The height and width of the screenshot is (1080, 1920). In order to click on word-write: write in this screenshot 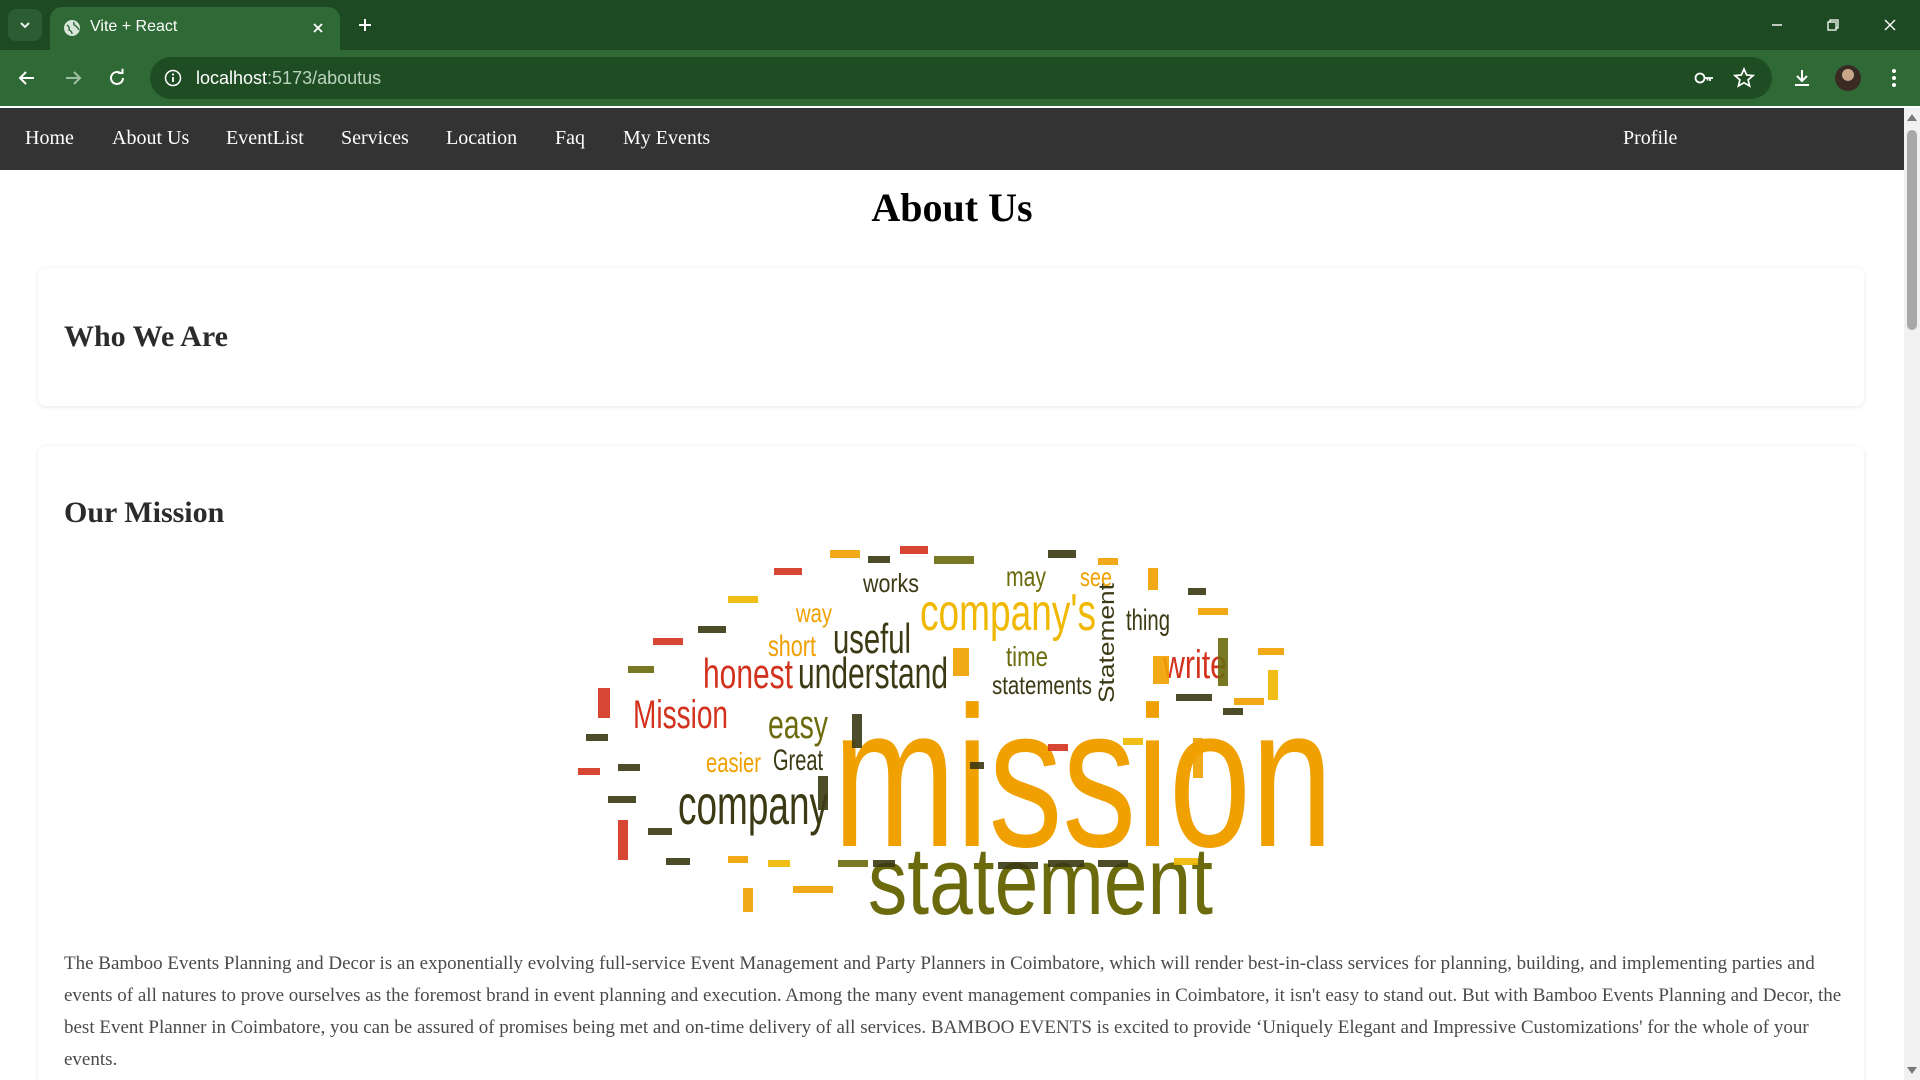, I will do `click(1194, 665)`.